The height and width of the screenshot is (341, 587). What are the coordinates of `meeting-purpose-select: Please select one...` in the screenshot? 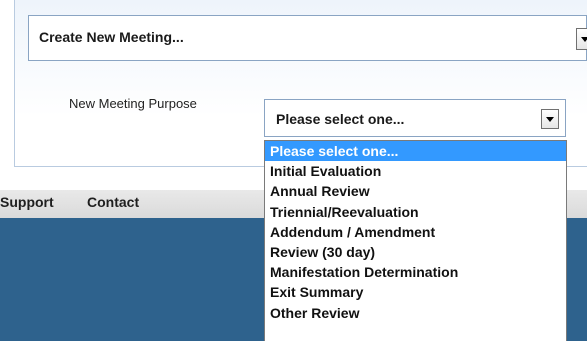 It's located at (415, 118).